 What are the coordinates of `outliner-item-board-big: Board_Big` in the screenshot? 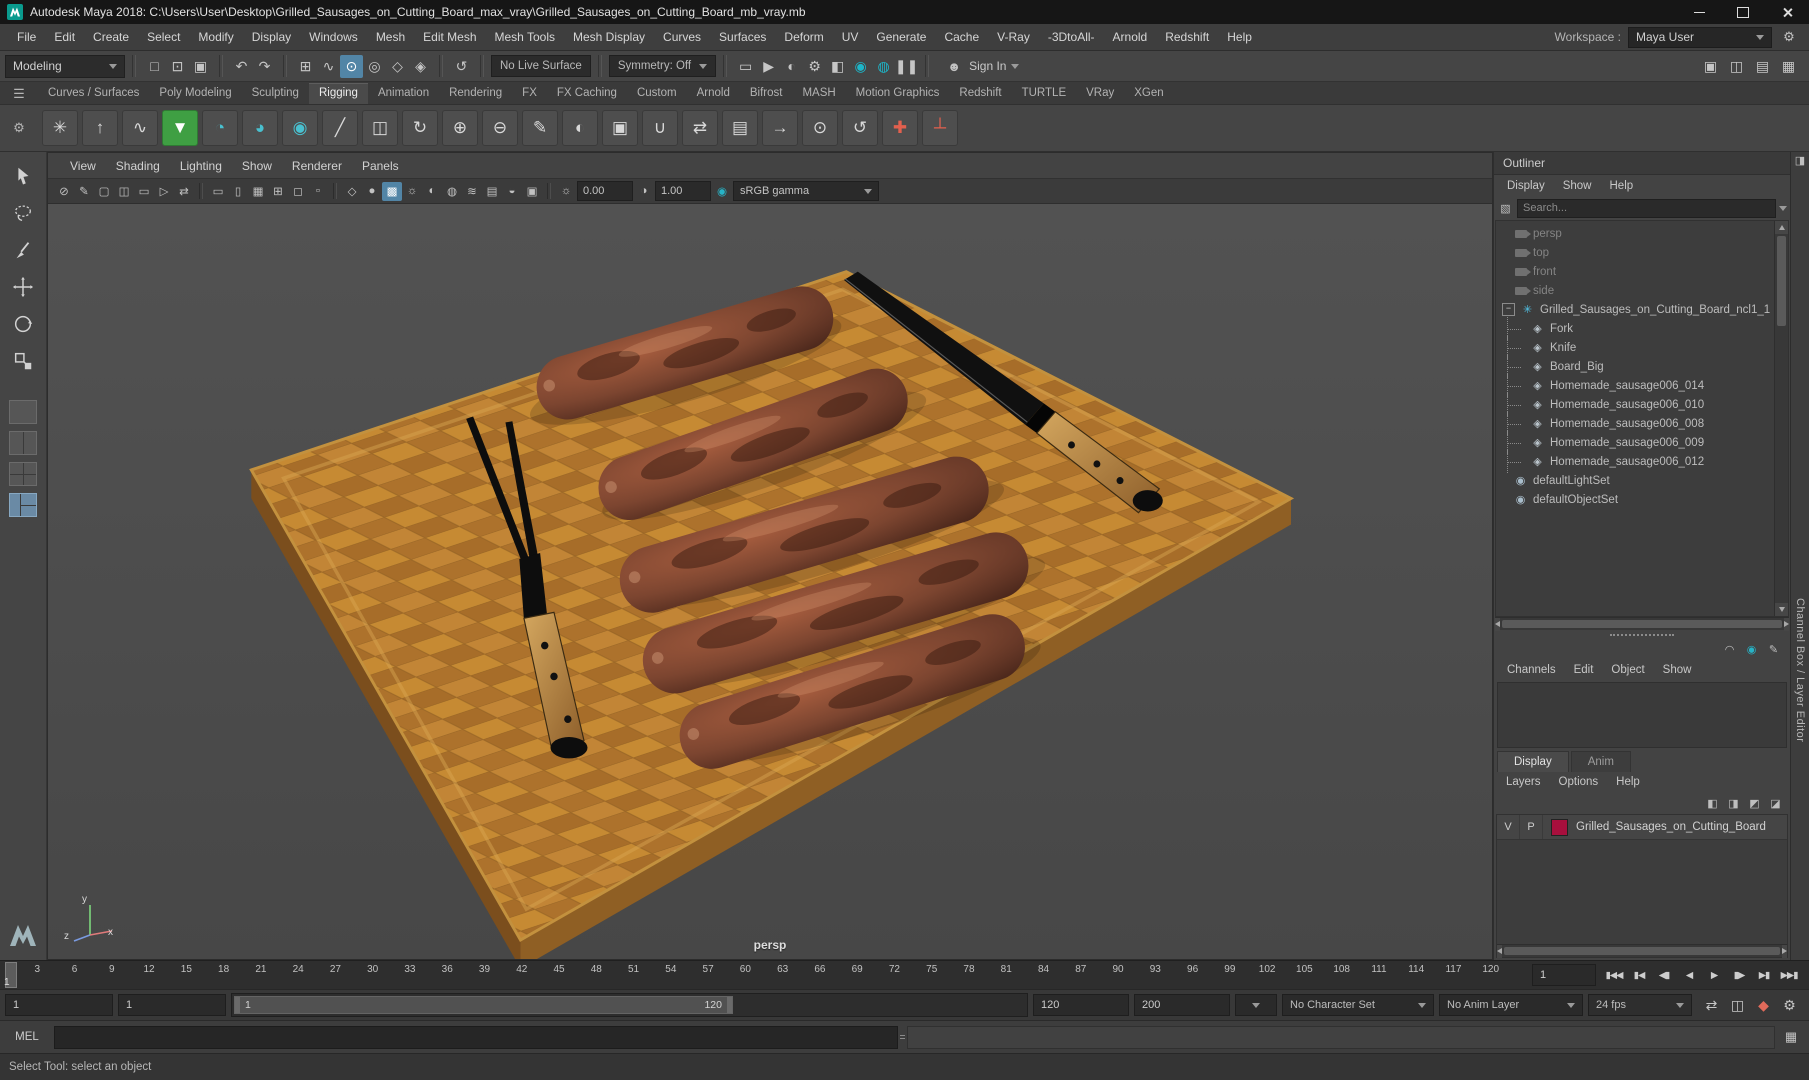 It's located at (1642, 366).